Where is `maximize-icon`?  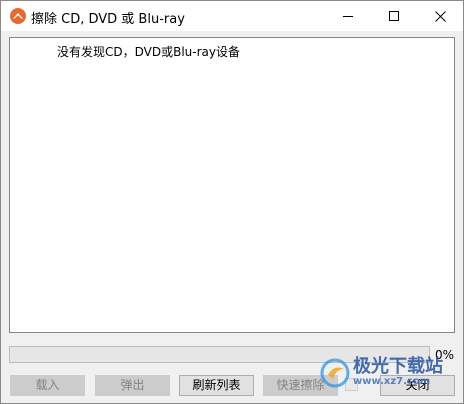 maximize-icon is located at coordinates (394, 16).